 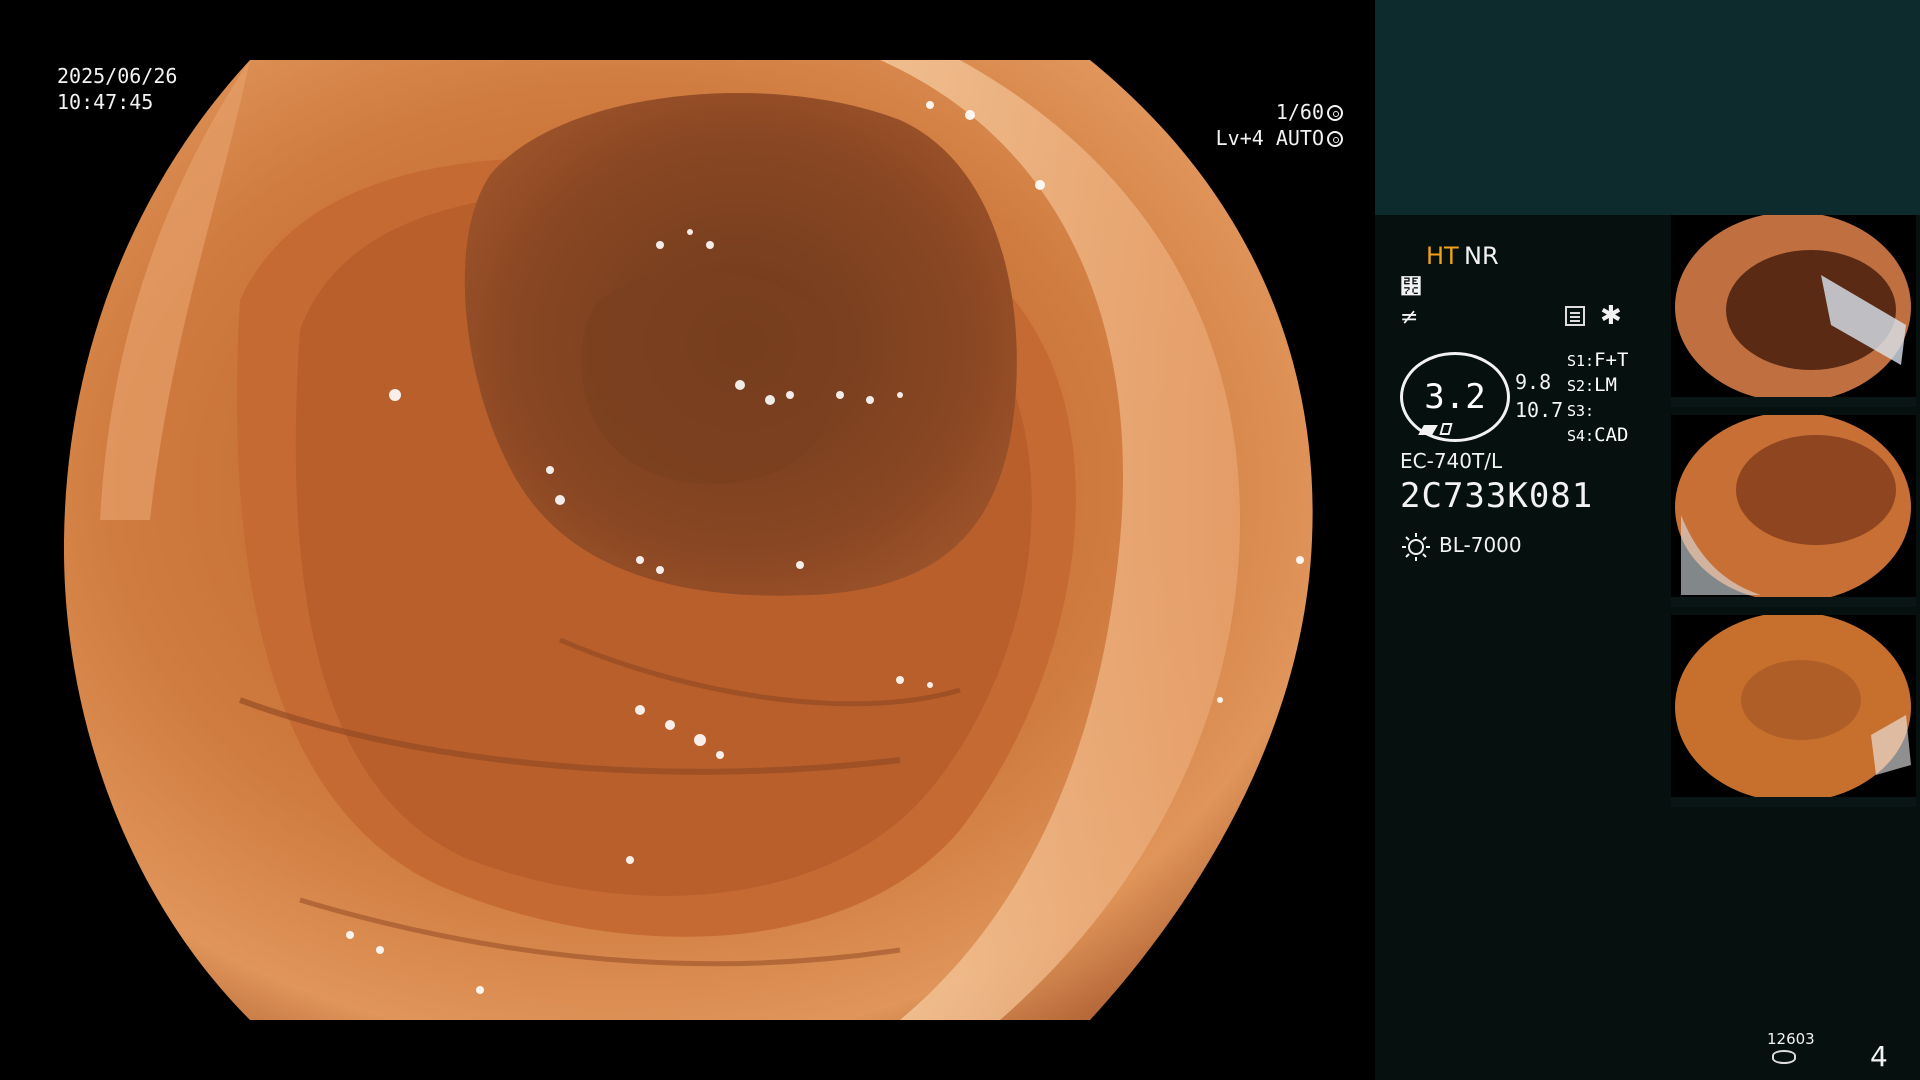 I want to click on date-time-overlay: 2025/06/26 10:47:45, so click(x=117, y=89).